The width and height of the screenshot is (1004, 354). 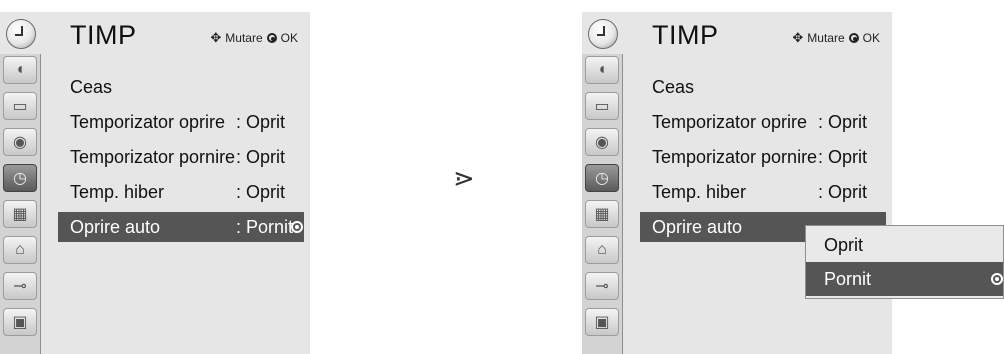 What do you see at coordinates (848, 279) in the screenshot?
I see `option-label: Pornit` at bounding box center [848, 279].